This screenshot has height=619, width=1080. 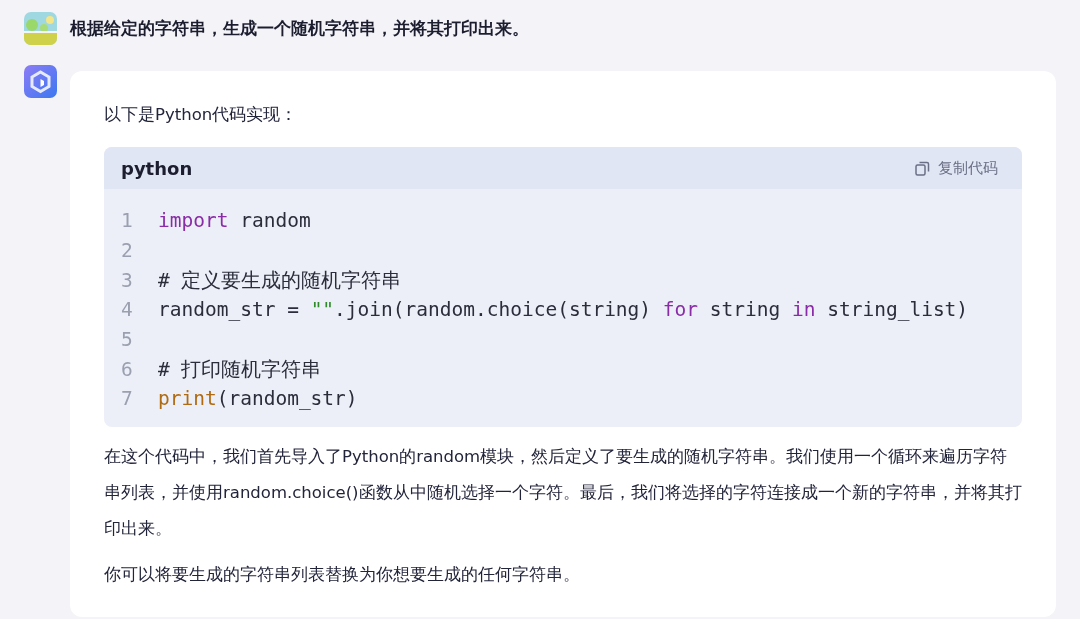 What do you see at coordinates (280, 280) in the screenshot?
I see `code-line: # 定义要生成的随机字符串` at bounding box center [280, 280].